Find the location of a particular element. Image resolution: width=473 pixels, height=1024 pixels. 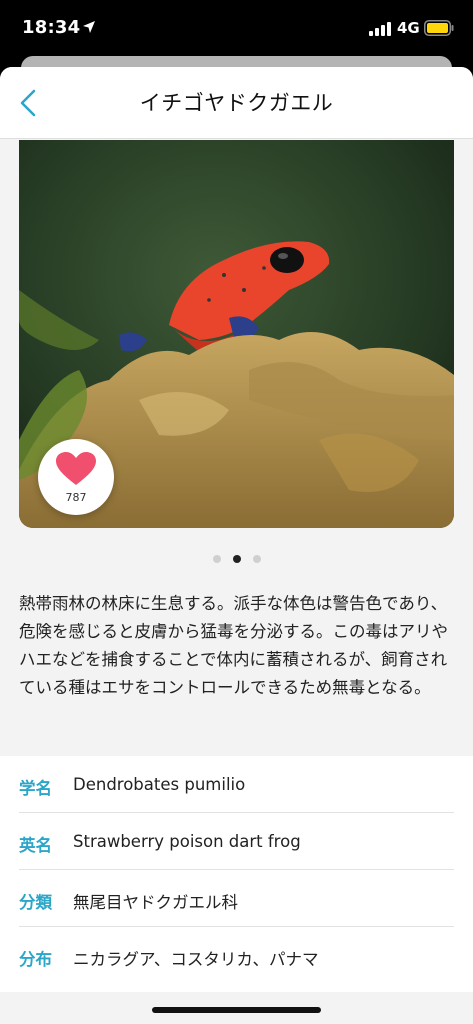

info-row-distribution: 分布 ニカラグア、コスタリカ、パナマ is located at coordinates (236, 955).